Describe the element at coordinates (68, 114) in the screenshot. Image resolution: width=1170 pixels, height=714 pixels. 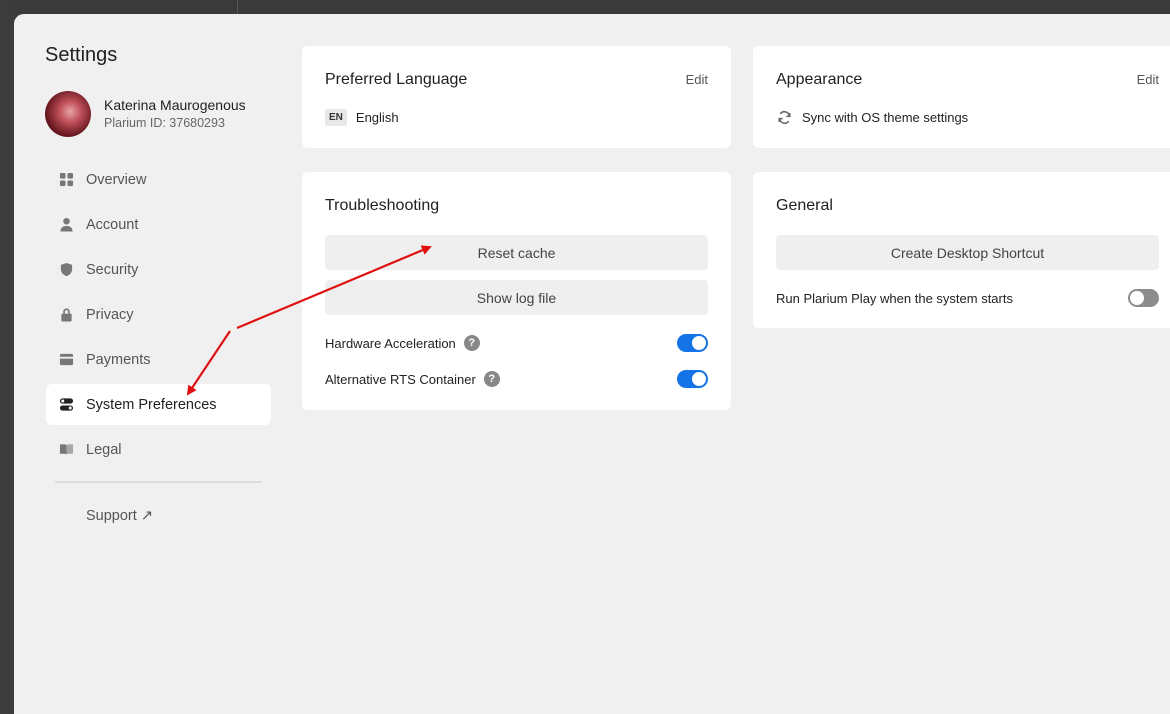
I see `avatar` at that location.